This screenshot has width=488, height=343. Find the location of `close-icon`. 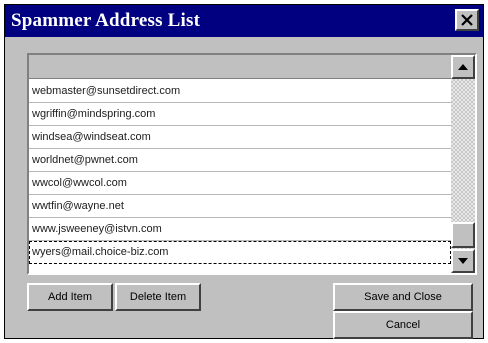

close-icon is located at coordinates (467, 20).